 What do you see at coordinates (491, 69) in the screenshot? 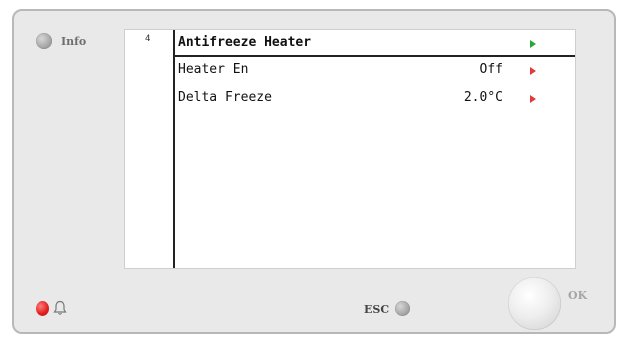
I see `menu-item-value: Off` at bounding box center [491, 69].